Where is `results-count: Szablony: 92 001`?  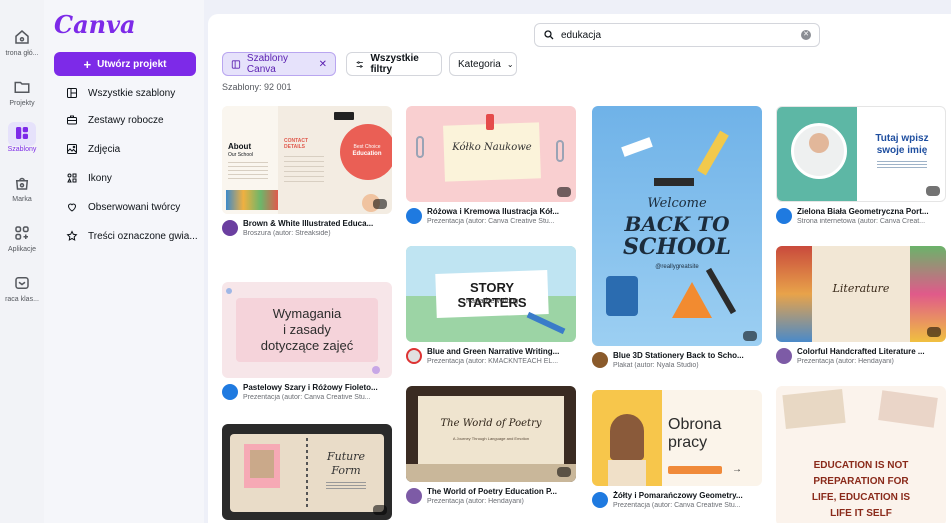
results-count: Szablony: 92 001 is located at coordinates (257, 87).